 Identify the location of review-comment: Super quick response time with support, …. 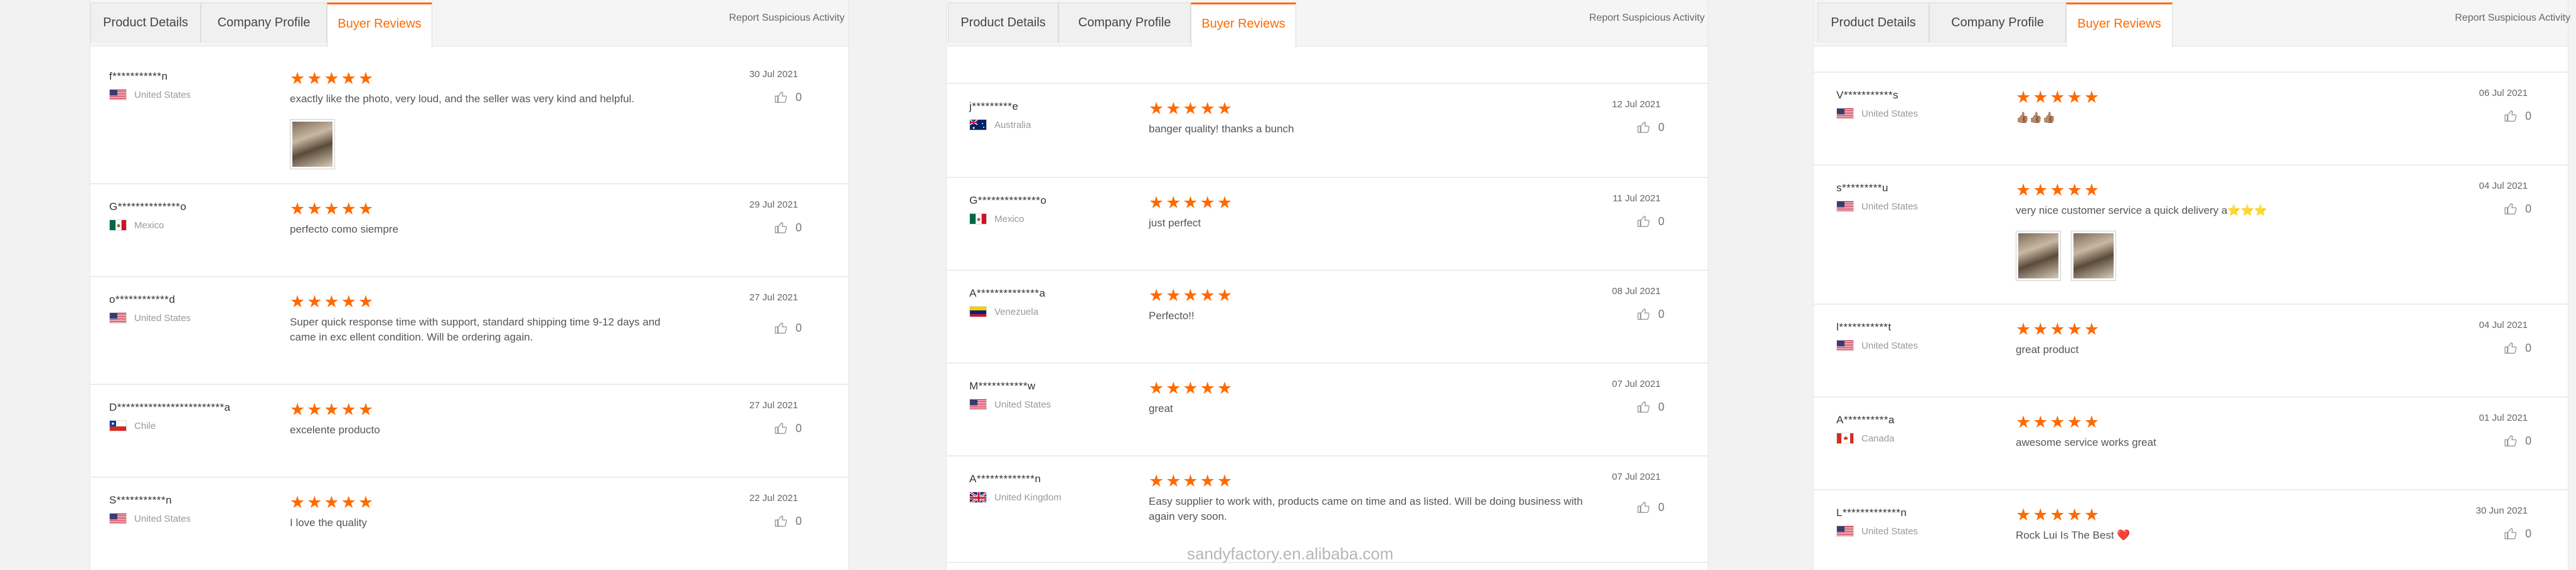
(476, 330).